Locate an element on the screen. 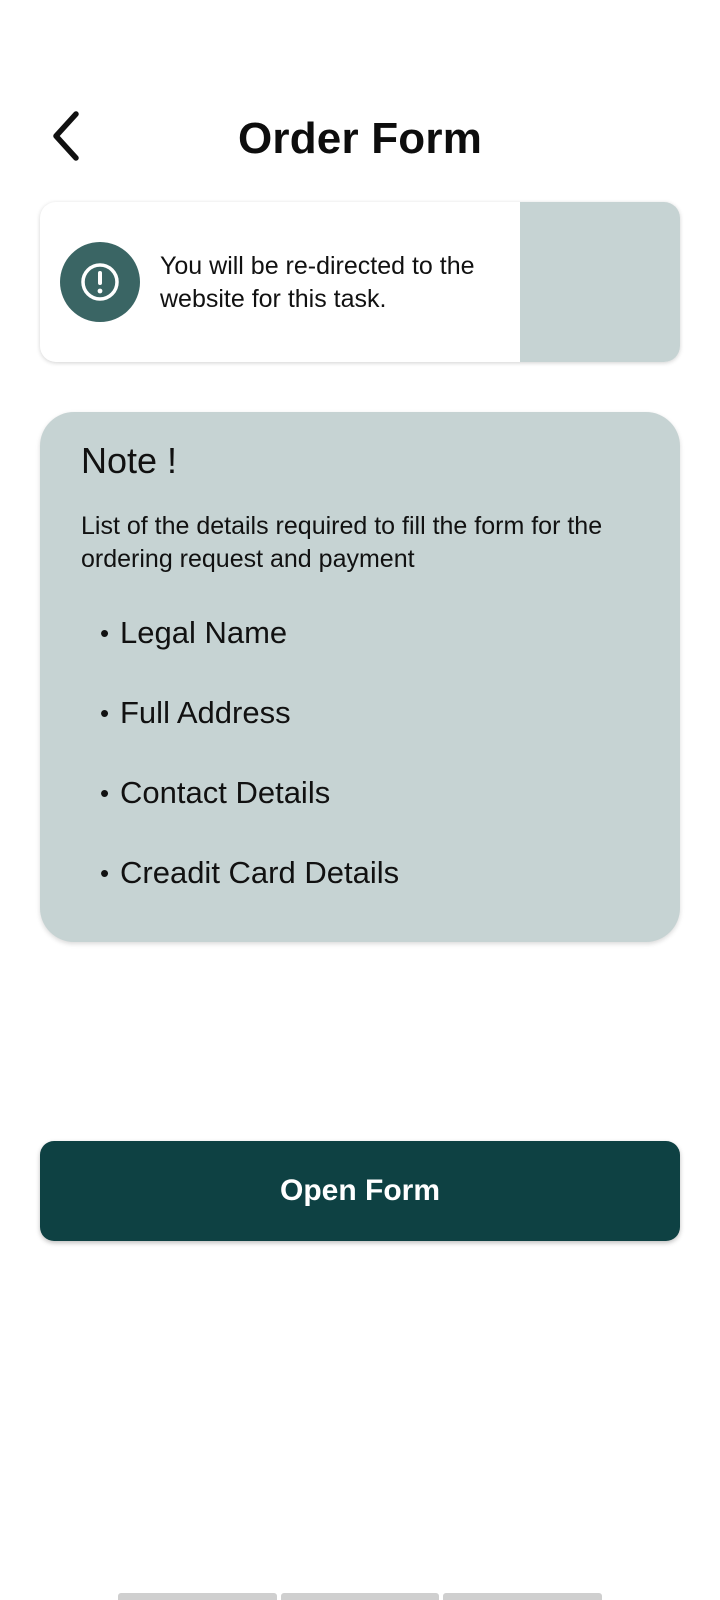  info-icon-badge is located at coordinates (100, 282).